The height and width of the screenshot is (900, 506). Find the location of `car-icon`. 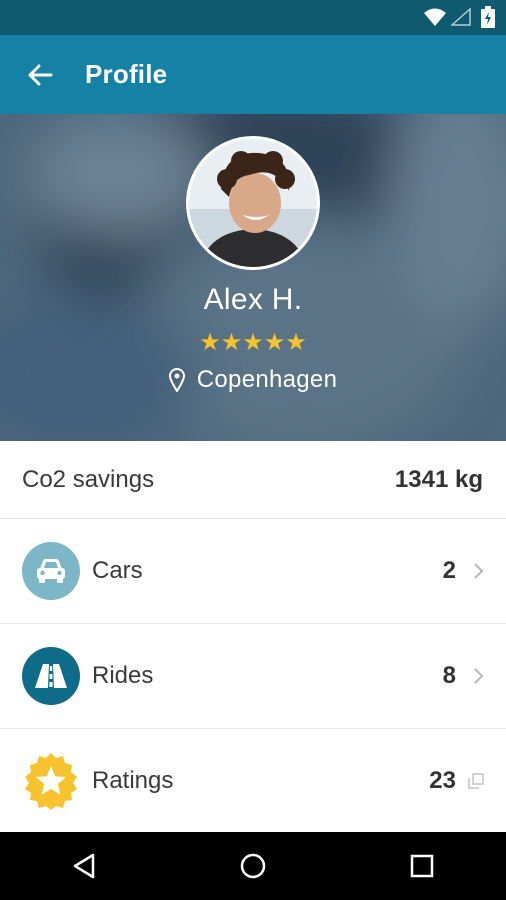

car-icon is located at coordinates (51, 571).